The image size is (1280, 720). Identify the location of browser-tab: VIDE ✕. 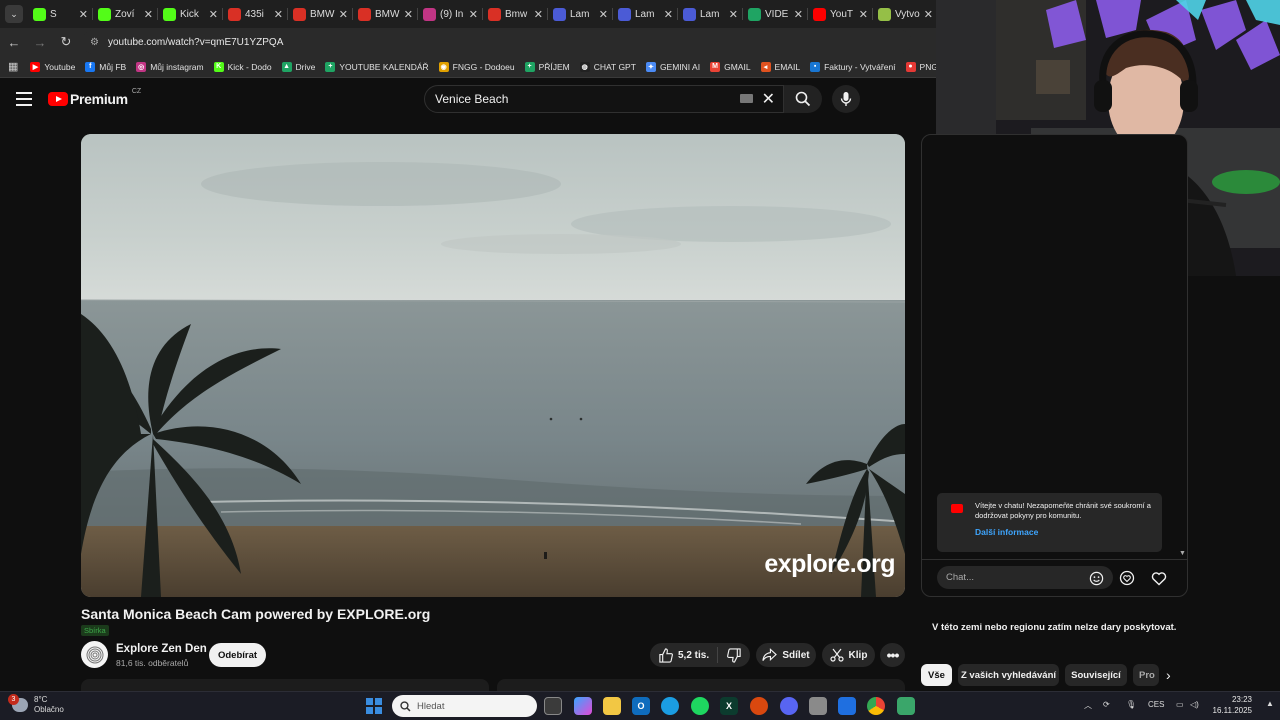
(775, 14).